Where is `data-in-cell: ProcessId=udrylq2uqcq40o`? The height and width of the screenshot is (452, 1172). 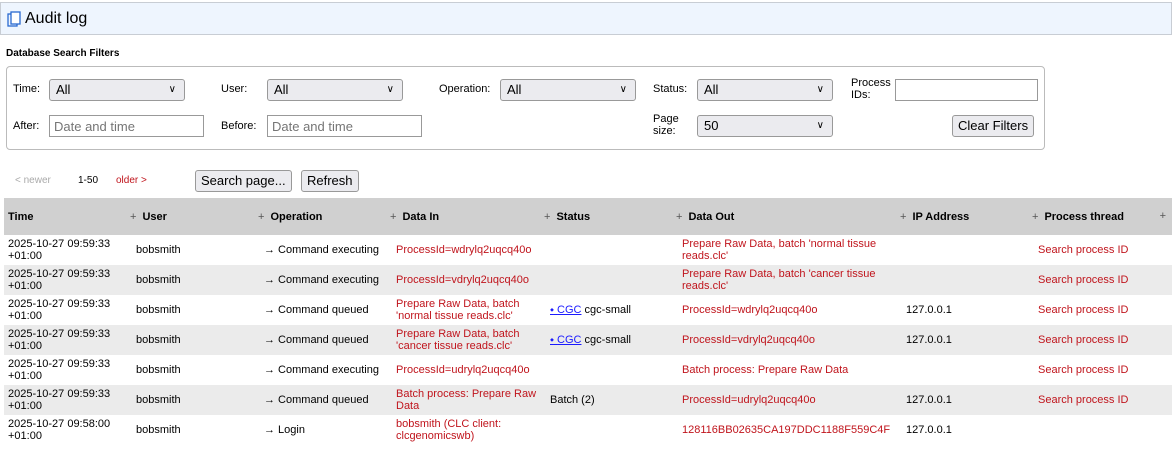
data-in-cell: ProcessId=udrylq2uqcq40o is located at coordinates (463, 370).